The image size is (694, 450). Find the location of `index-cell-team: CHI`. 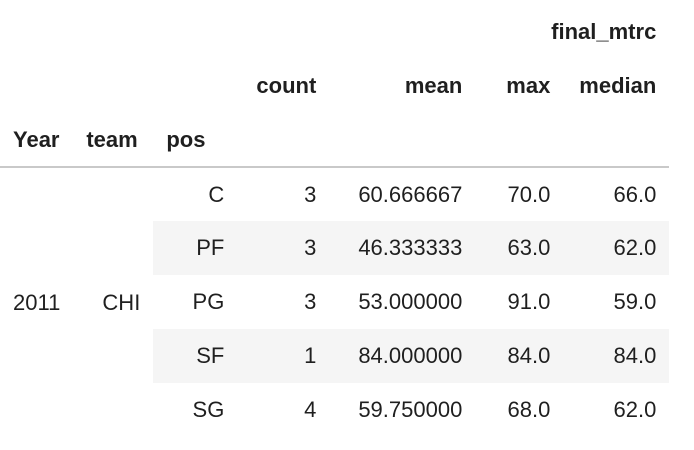

index-cell-team: CHI is located at coordinates (121, 302).